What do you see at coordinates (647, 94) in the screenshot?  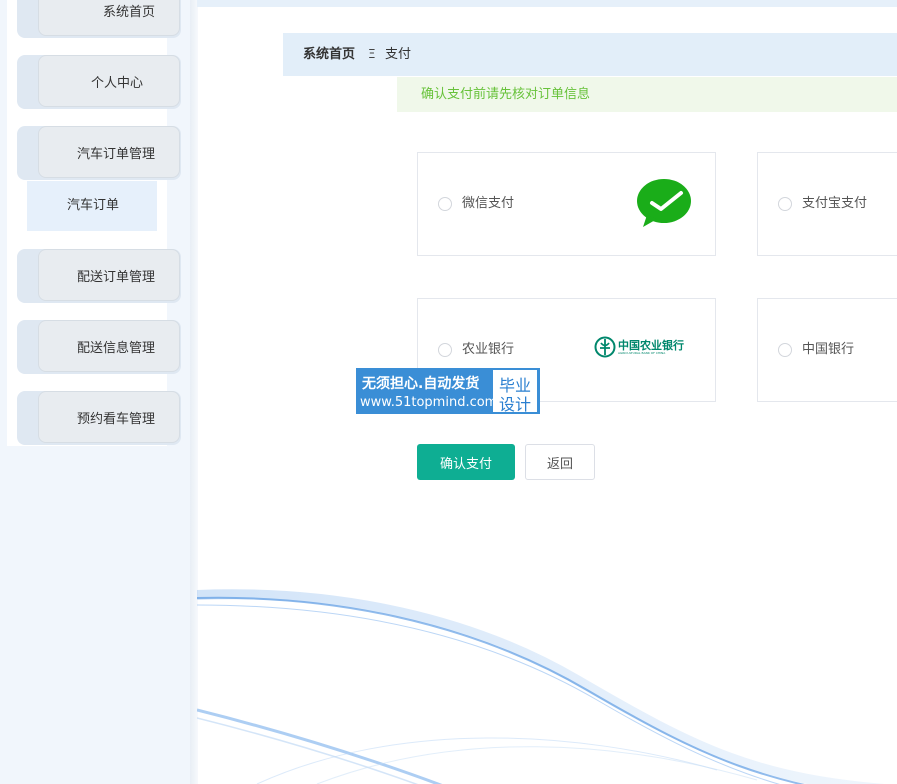 I see `verify-order-alert: 确认支付前请先核对订单信息` at bounding box center [647, 94].